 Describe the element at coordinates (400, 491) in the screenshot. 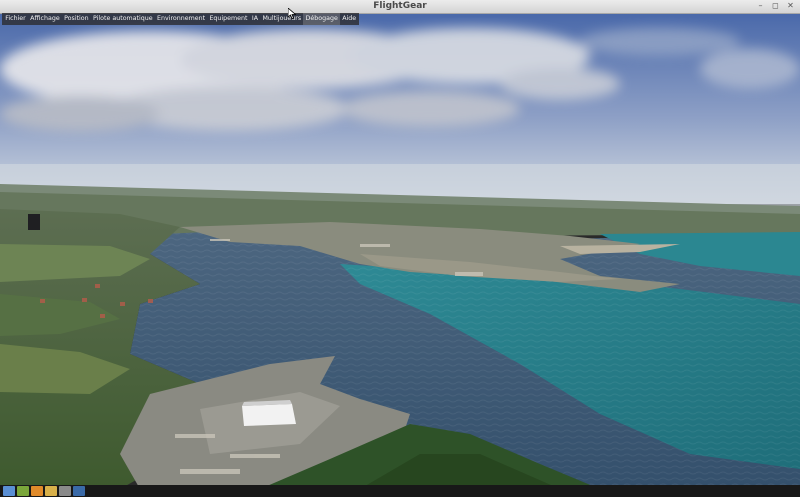

I see `taskbar` at that location.